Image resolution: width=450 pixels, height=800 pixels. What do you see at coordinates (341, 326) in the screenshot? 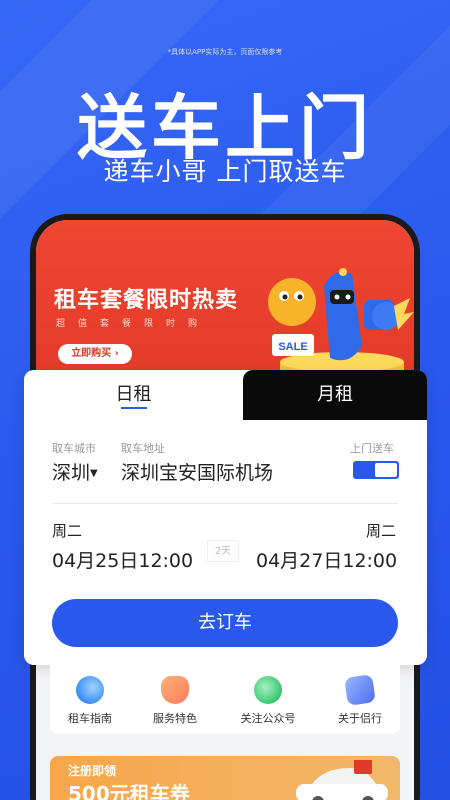
I see `mascot-illustration: SALE` at bounding box center [341, 326].